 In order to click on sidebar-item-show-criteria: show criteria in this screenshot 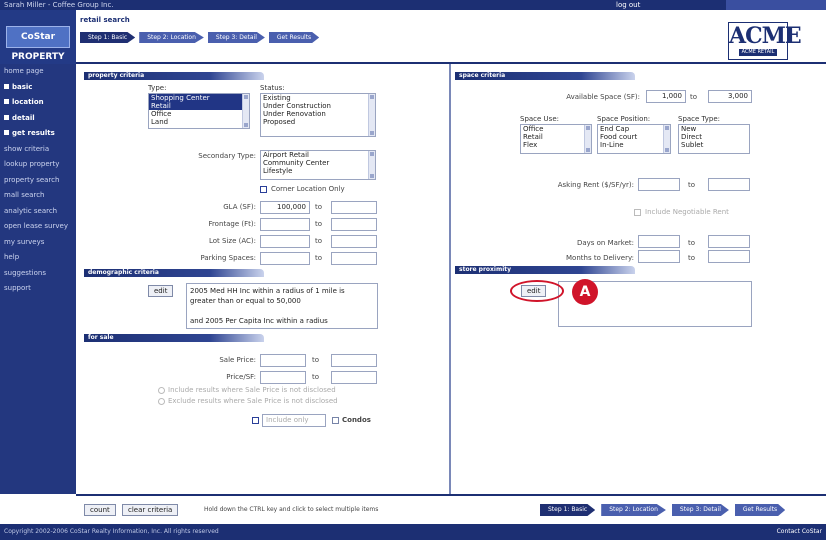, I will do `click(38, 150)`.